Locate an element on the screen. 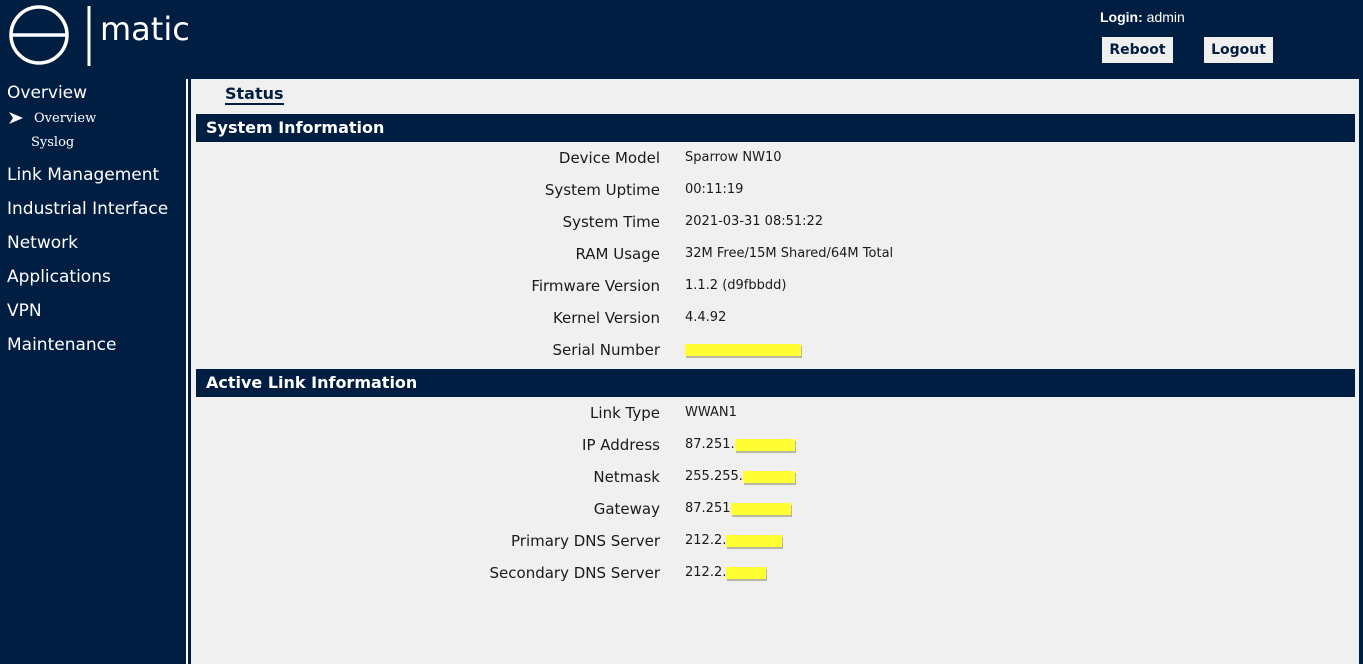 Image resolution: width=1363 pixels, height=664 pixels. login-info: Login: admin is located at coordinates (1142, 17).